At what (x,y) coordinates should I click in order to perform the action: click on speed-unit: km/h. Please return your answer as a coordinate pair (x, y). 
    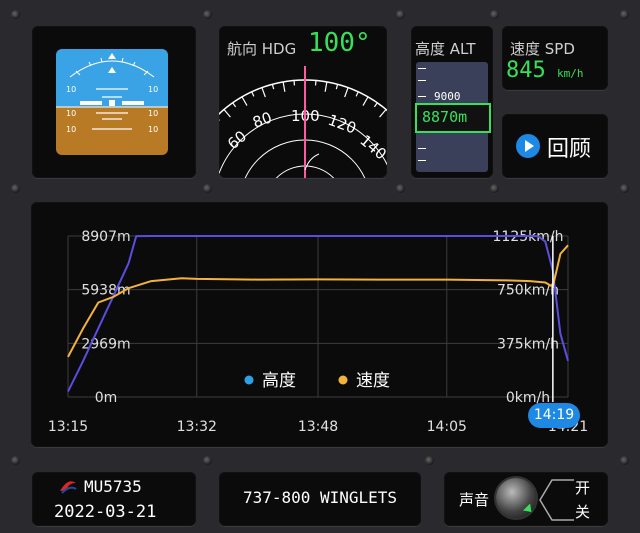
    Looking at the image, I should click on (570, 73).